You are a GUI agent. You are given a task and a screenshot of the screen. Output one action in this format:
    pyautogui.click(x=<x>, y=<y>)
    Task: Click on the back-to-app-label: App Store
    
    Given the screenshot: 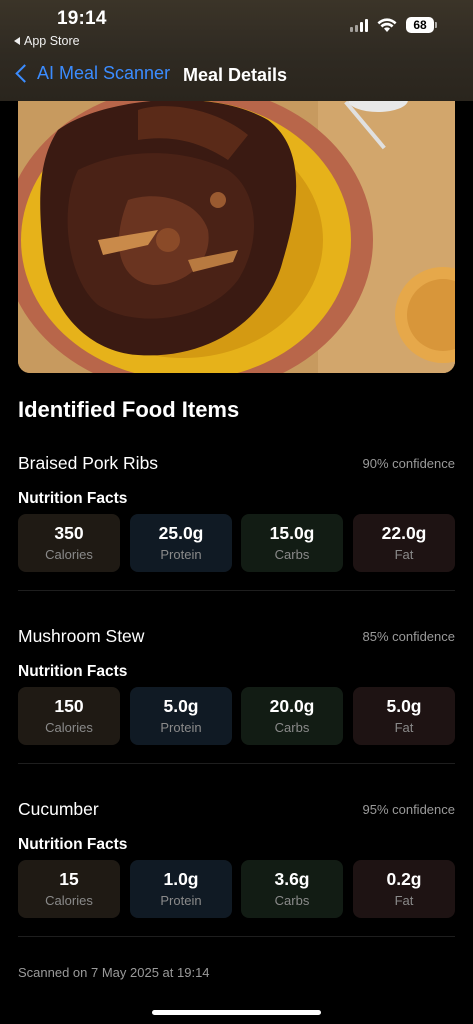 What is the action you would take?
    pyautogui.click(x=52, y=41)
    